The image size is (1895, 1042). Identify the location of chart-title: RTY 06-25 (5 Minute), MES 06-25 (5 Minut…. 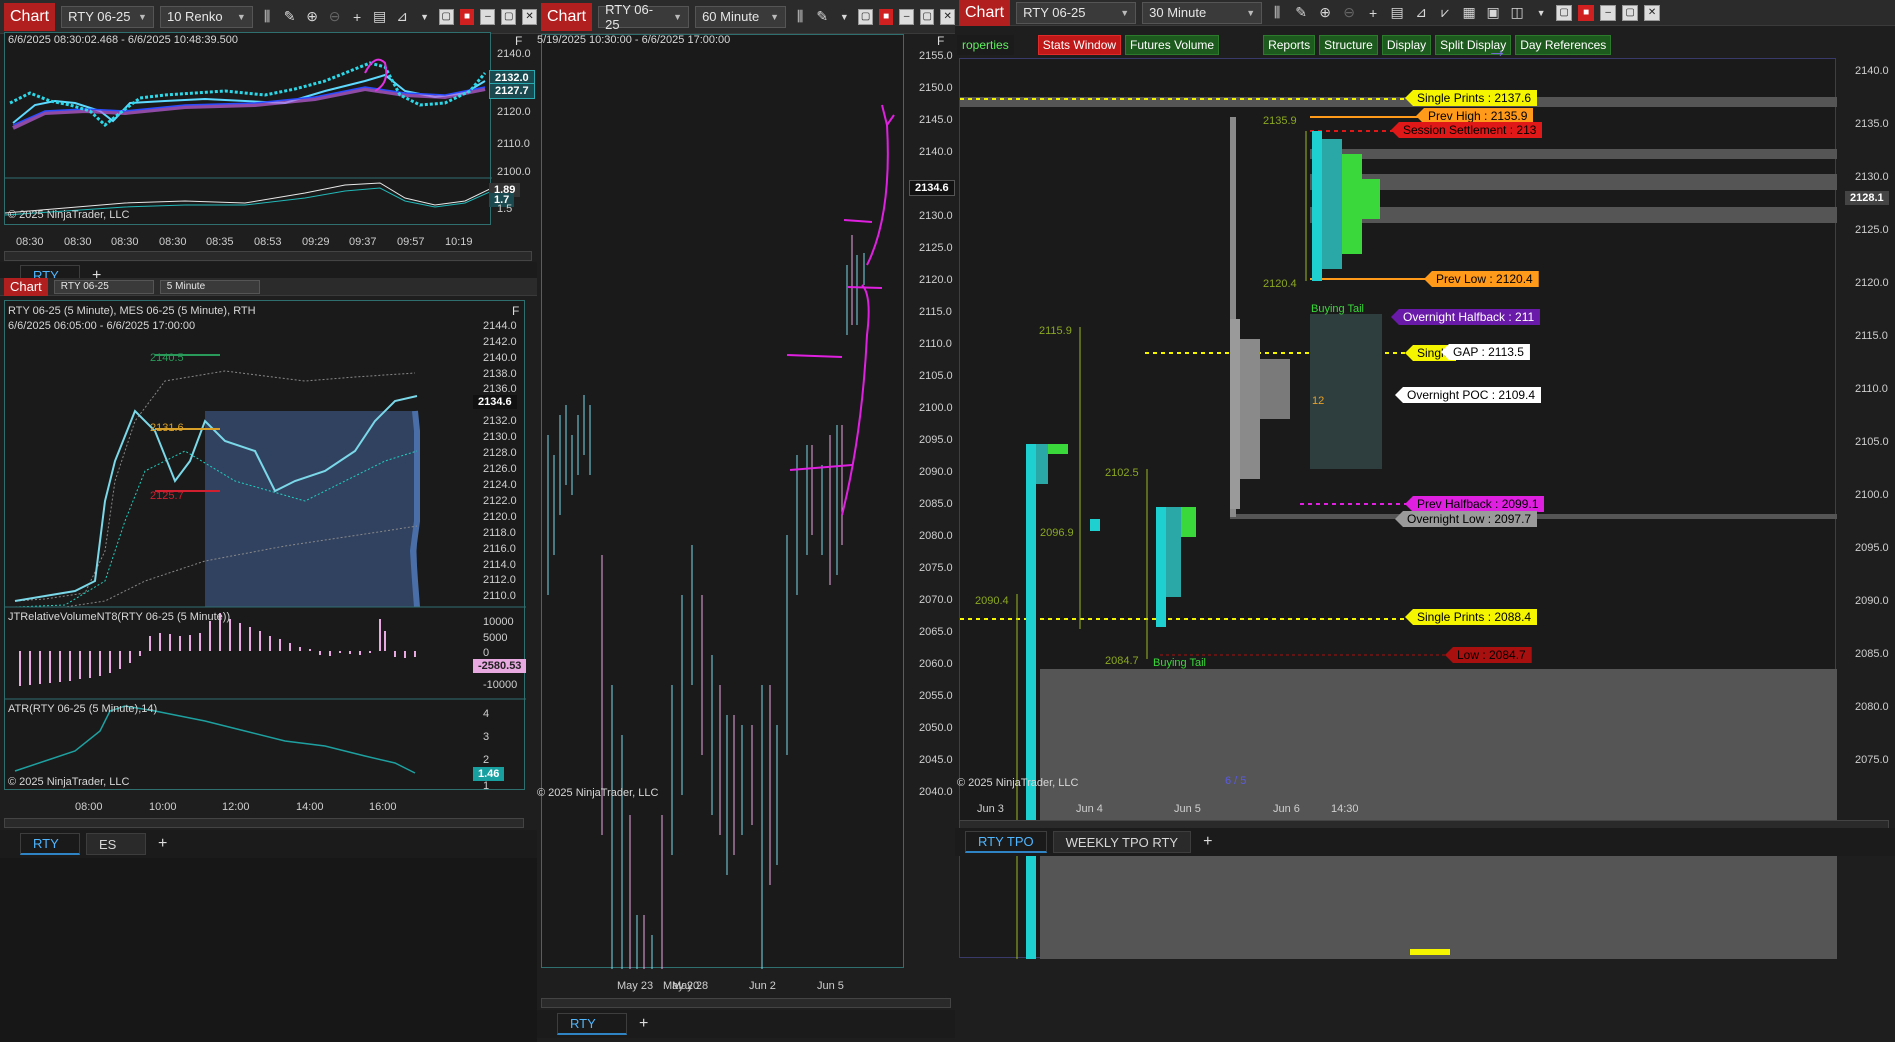
(132, 311).